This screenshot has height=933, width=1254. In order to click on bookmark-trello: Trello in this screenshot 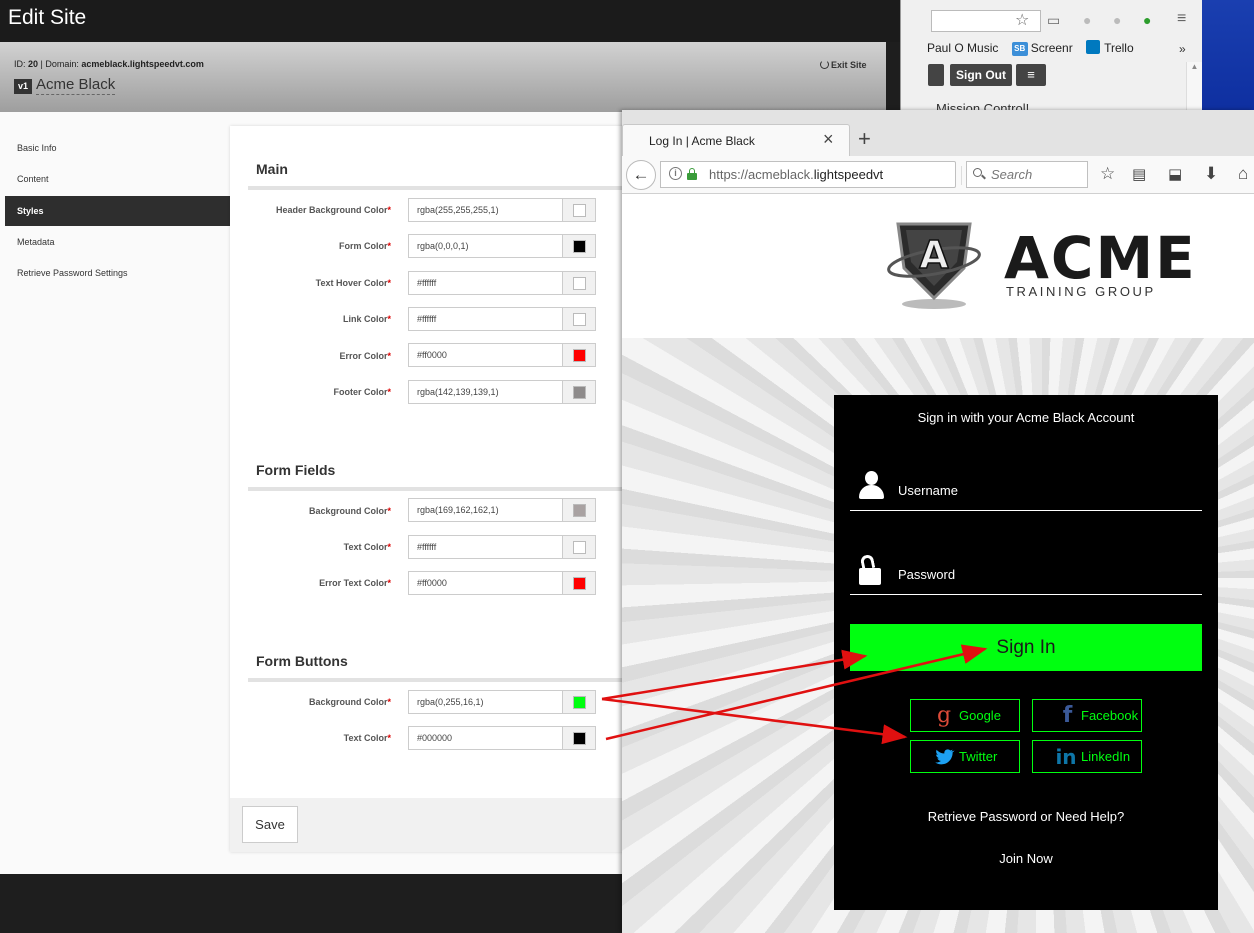, I will do `click(1110, 47)`.